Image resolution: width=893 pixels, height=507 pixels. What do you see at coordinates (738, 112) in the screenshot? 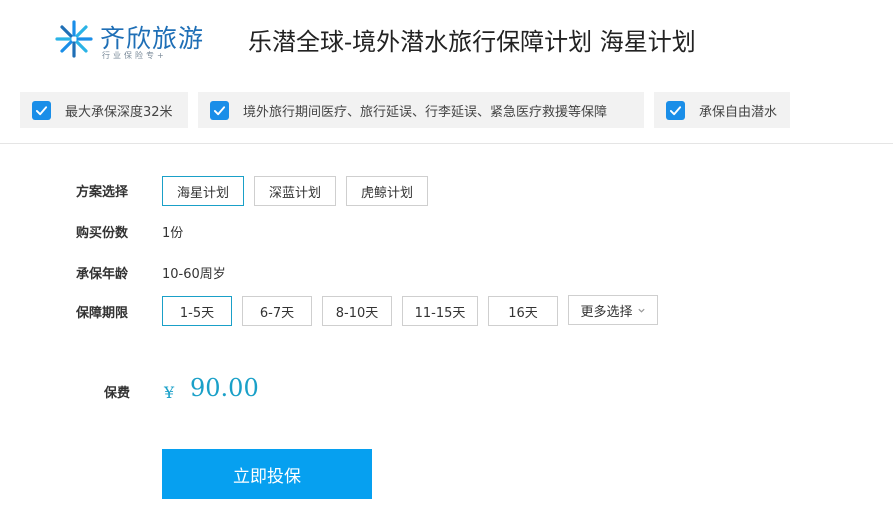
I see `feature-label: 承保自由潜水` at bounding box center [738, 112].